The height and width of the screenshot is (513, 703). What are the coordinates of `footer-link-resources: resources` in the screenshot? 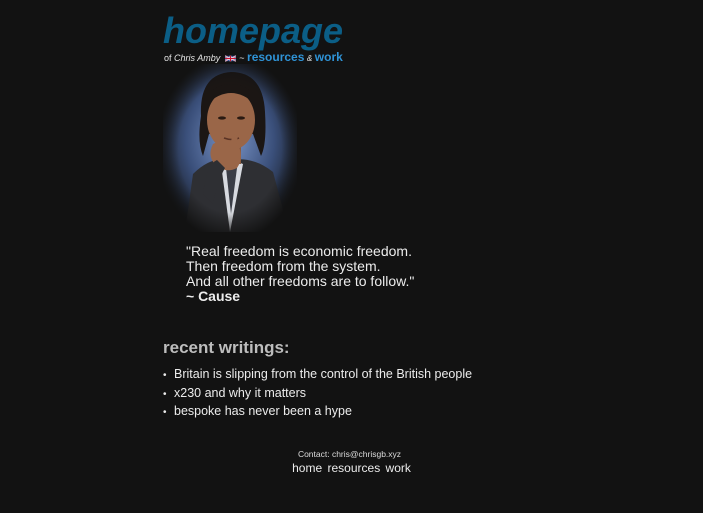 It's located at (354, 468).